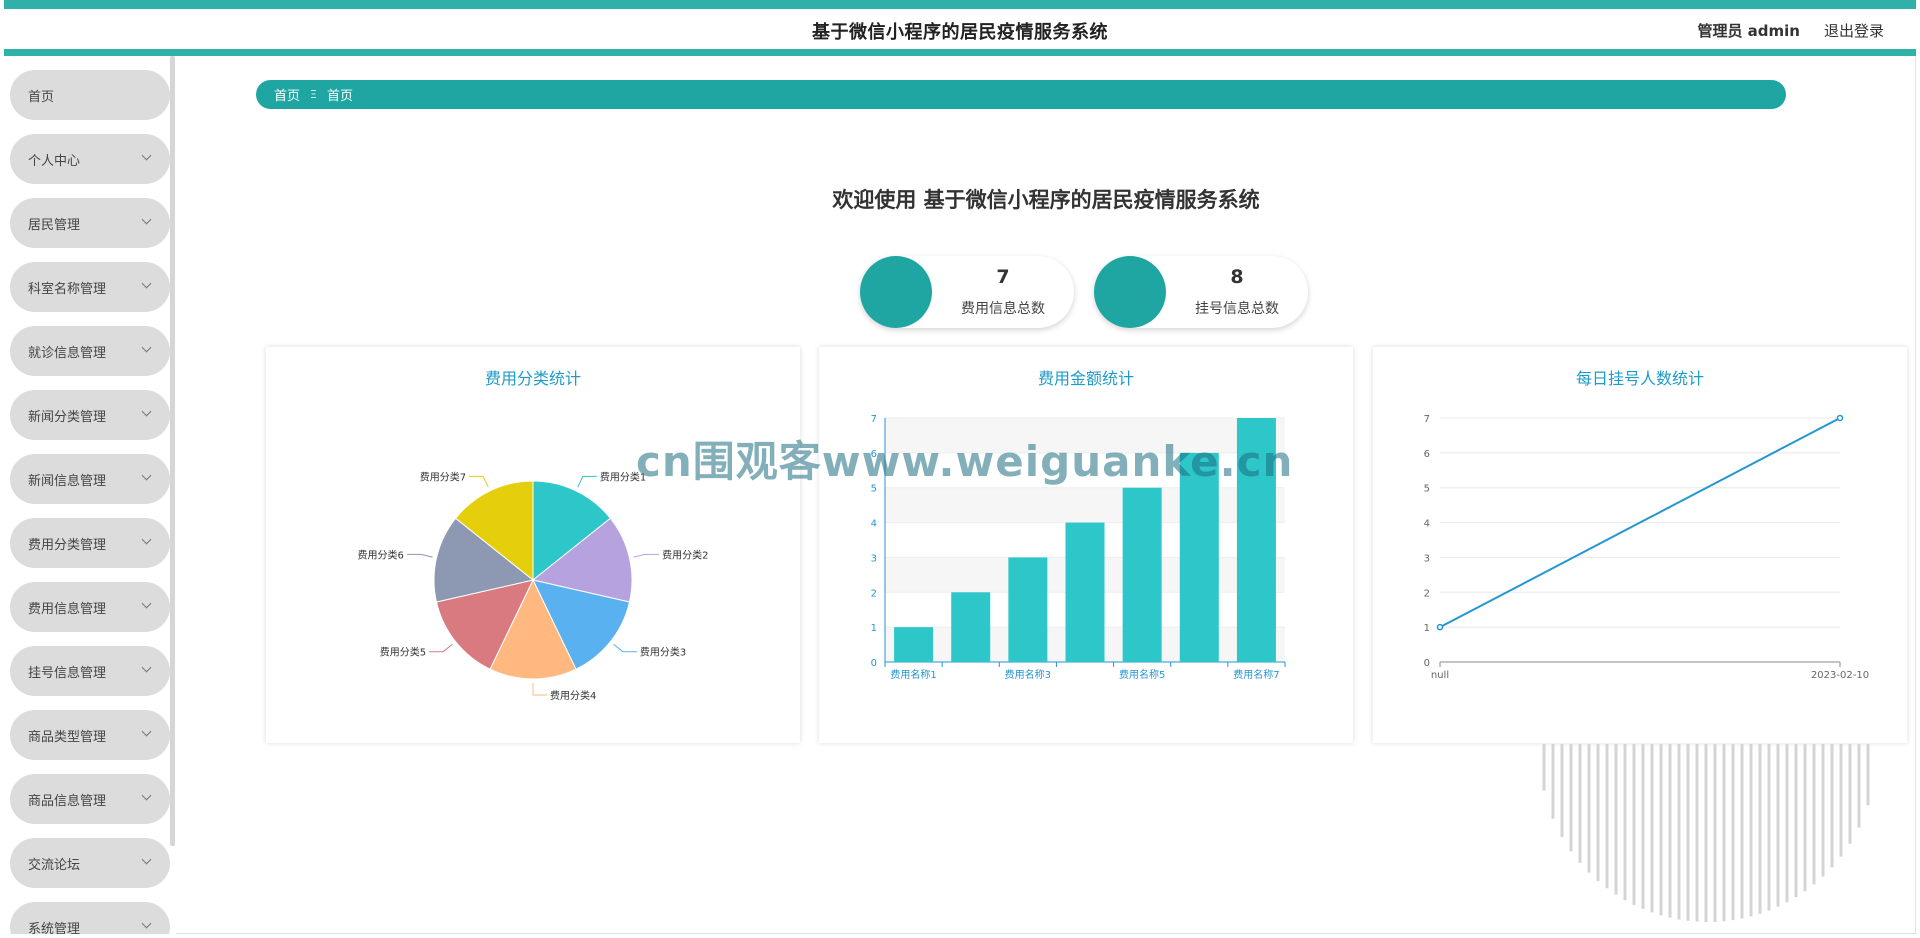 The height and width of the screenshot is (938, 1920). What do you see at coordinates (1085, 505) in the screenshot?
I see `grid-band` at bounding box center [1085, 505].